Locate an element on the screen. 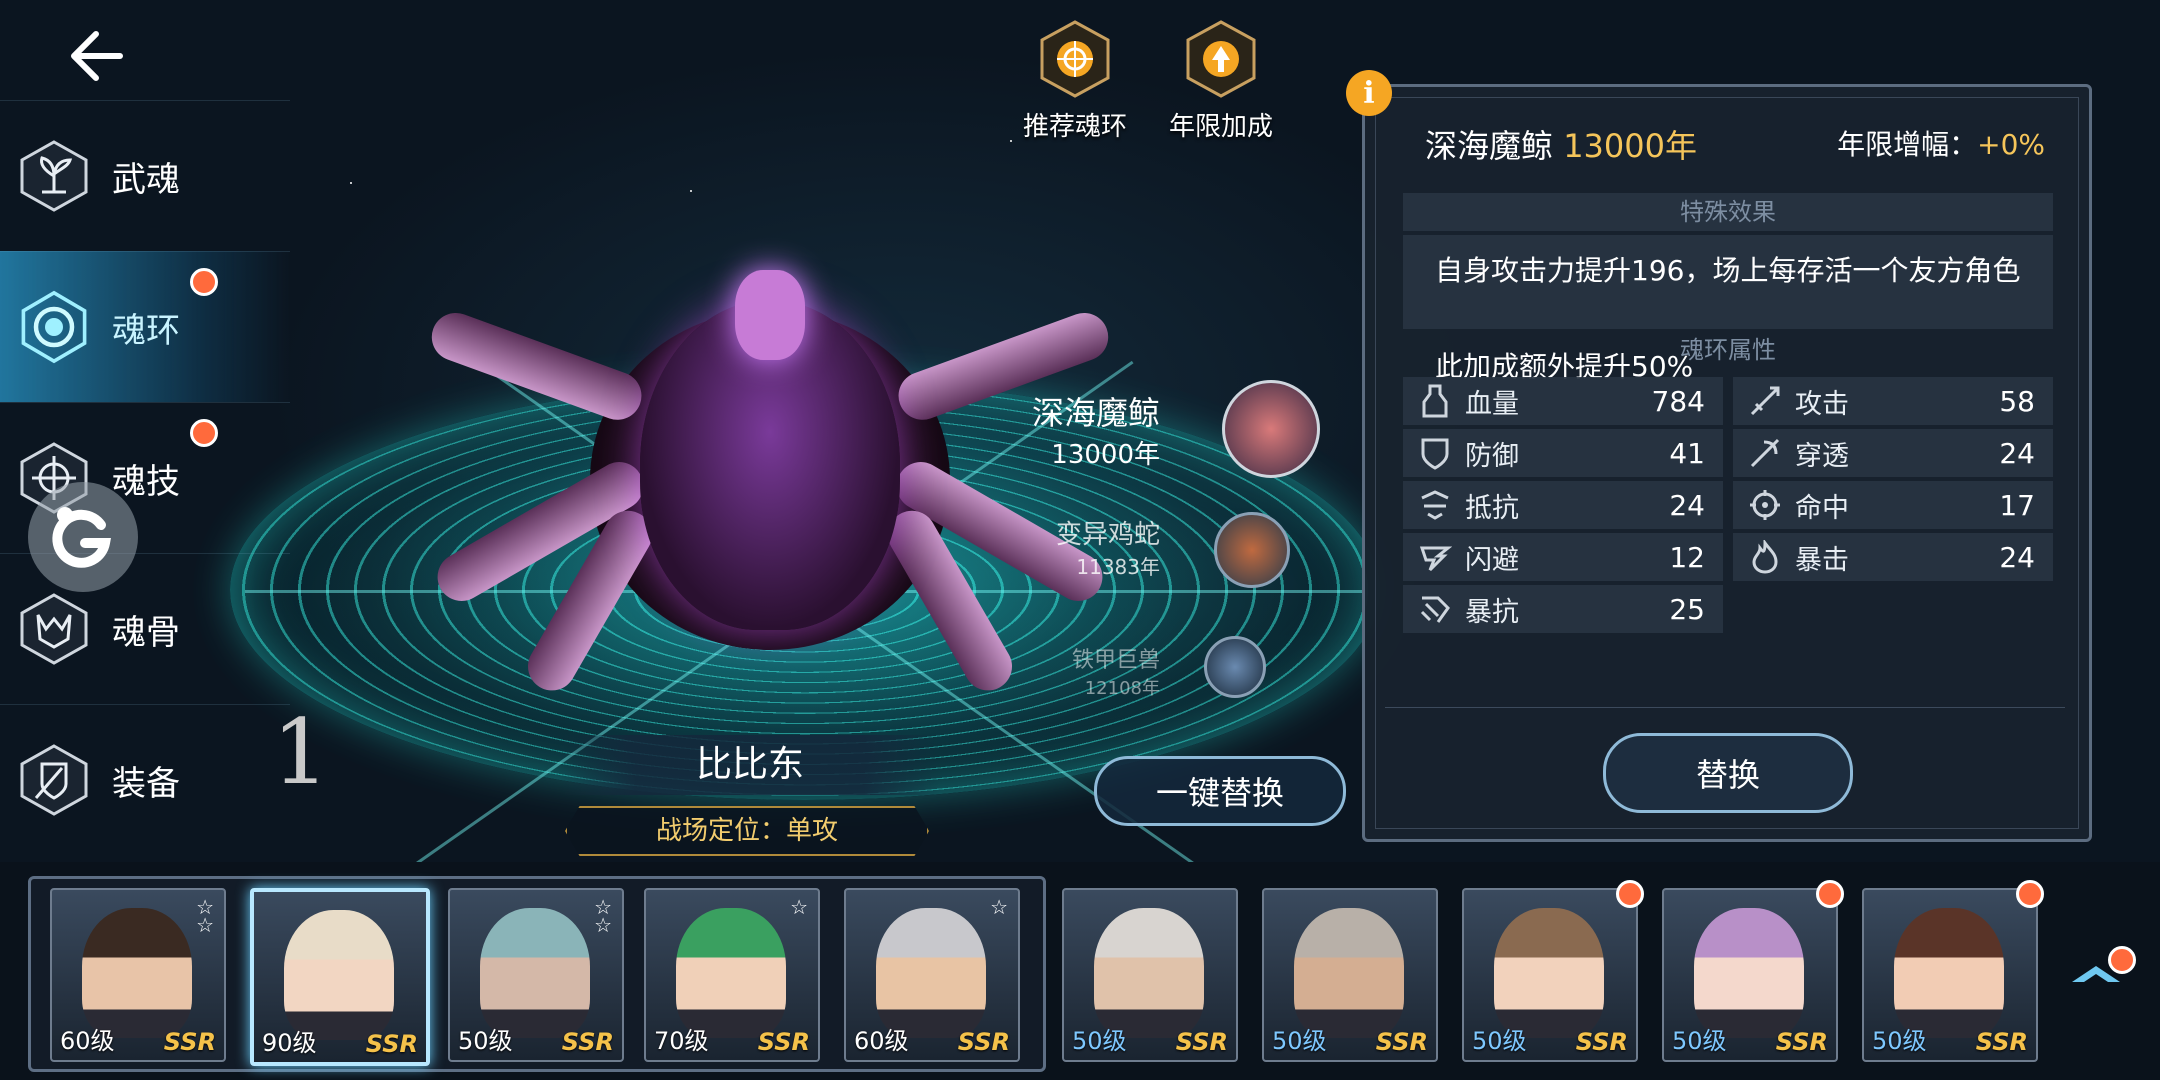 The image size is (2160, 1080). ring-name: 铁甲巨兽 is located at coordinates (1115, 660).